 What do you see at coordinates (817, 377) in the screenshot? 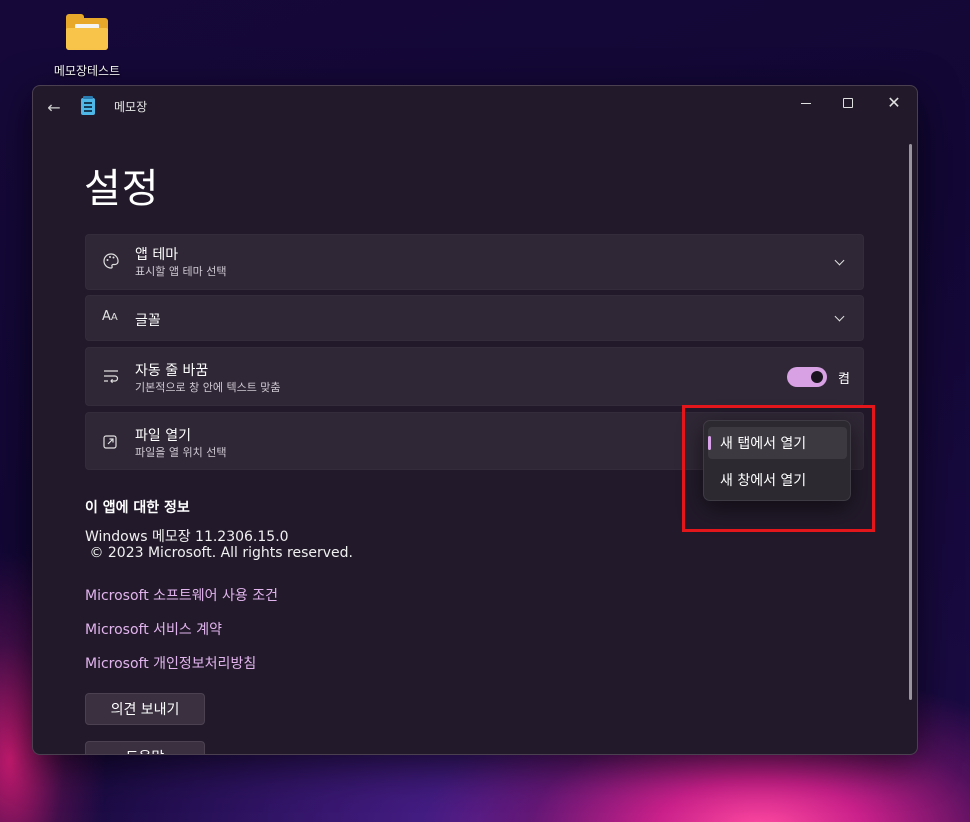
I see `toggle-knob` at bounding box center [817, 377].